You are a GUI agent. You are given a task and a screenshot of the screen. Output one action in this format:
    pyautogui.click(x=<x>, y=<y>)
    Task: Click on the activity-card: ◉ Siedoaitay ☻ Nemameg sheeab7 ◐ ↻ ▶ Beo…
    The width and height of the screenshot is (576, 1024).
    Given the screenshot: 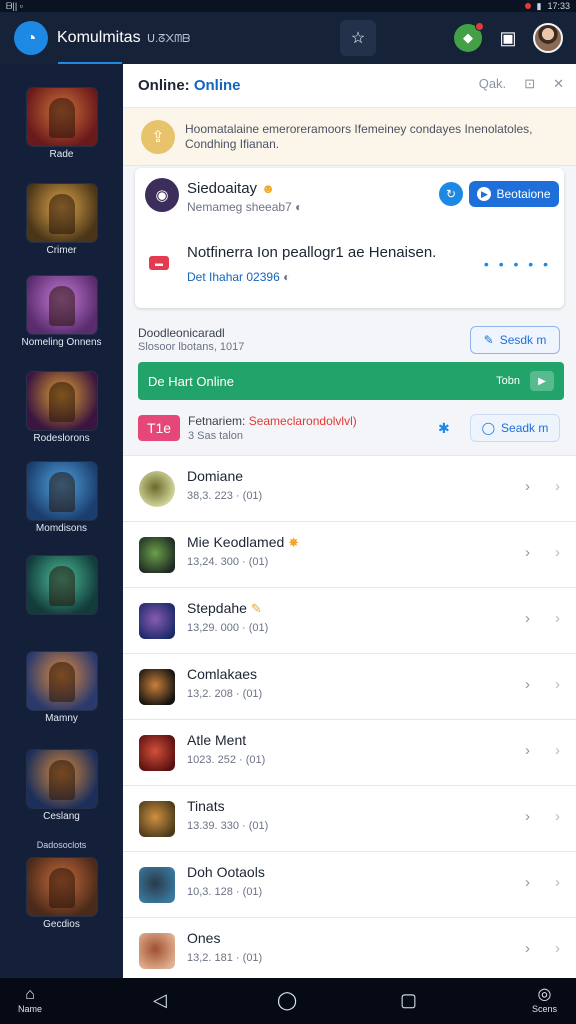 What is the action you would take?
    pyautogui.click(x=349, y=238)
    